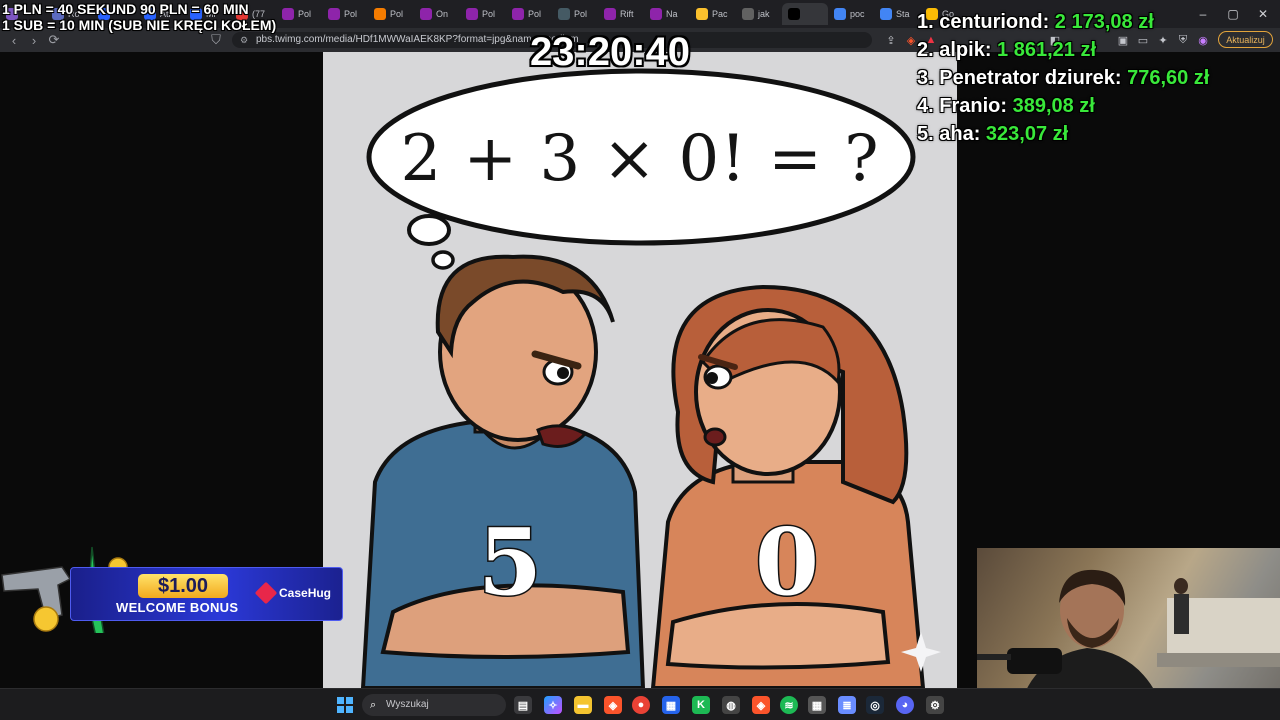  What do you see at coordinates (1263, 14) in the screenshot?
I see `close-window-button: ✕` at bounding box center [1263, 14].